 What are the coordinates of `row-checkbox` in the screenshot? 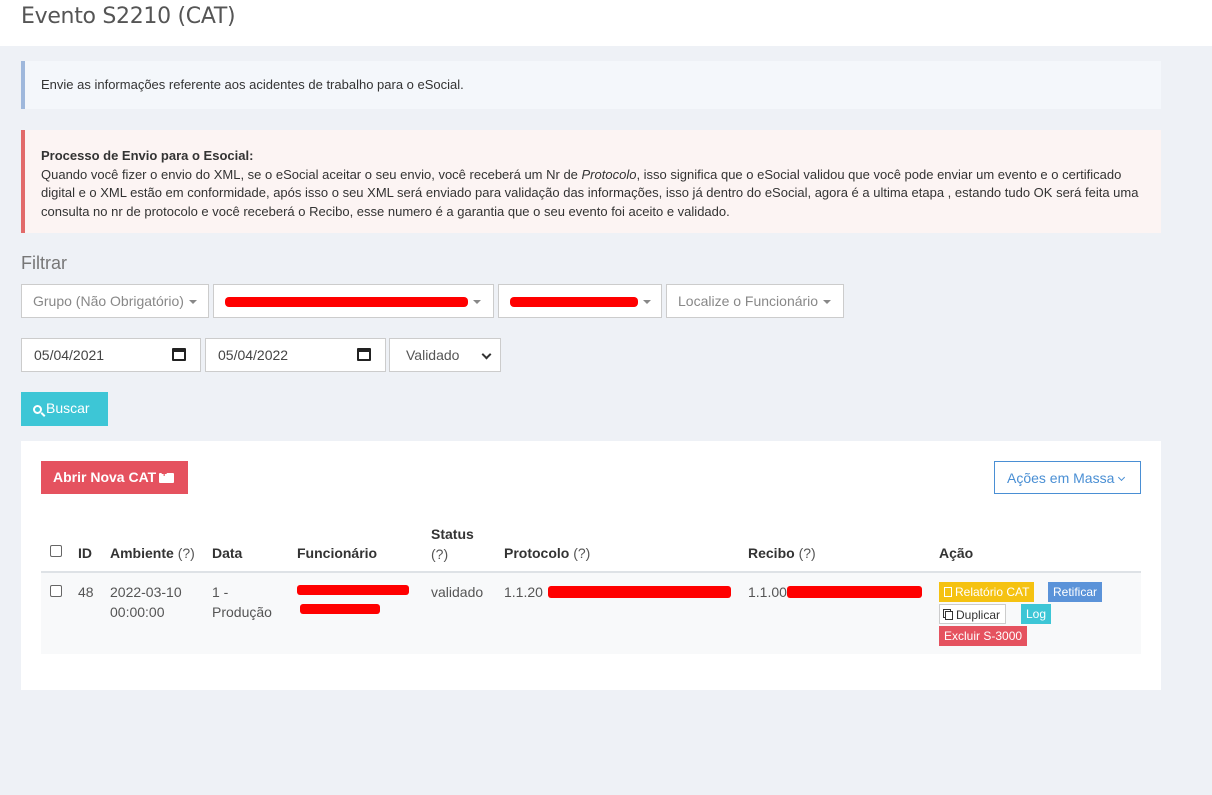 It's located at (56, 591).